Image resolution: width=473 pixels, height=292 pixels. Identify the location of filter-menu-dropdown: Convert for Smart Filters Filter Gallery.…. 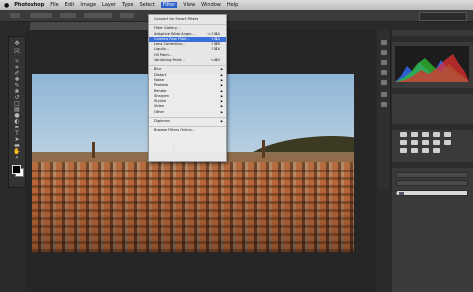
(187, 88).